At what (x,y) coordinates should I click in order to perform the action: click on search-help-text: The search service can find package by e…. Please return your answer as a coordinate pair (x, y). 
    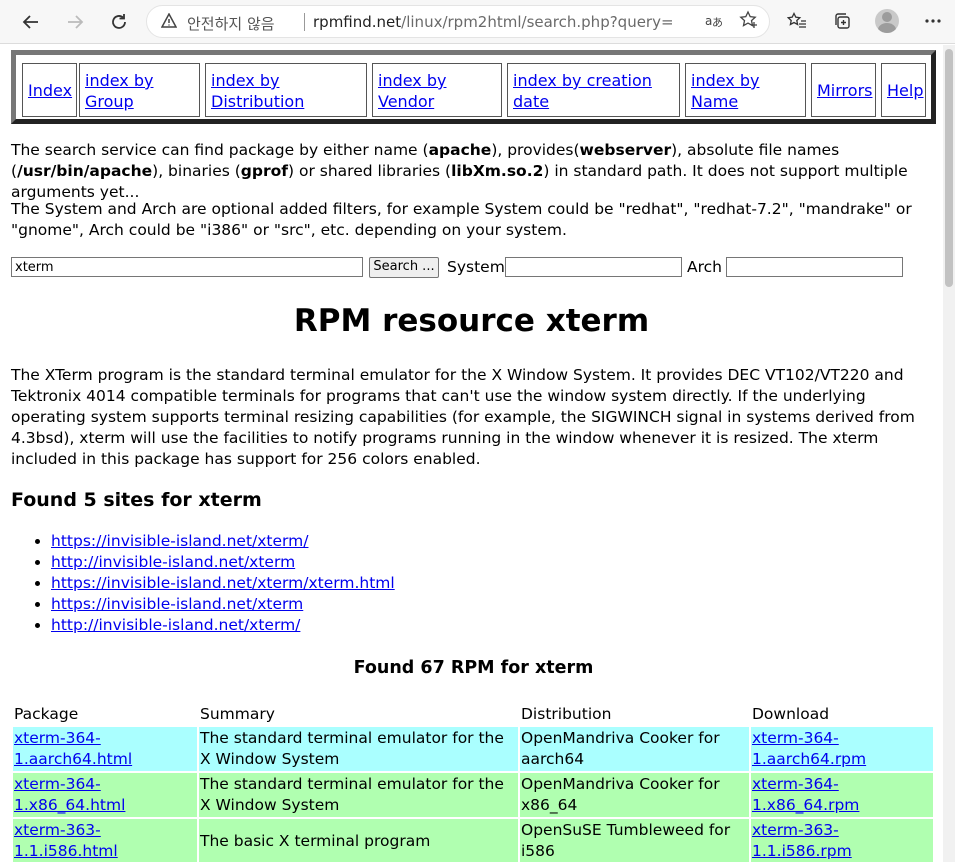
    Looking at the image, I should click on (472, 171).